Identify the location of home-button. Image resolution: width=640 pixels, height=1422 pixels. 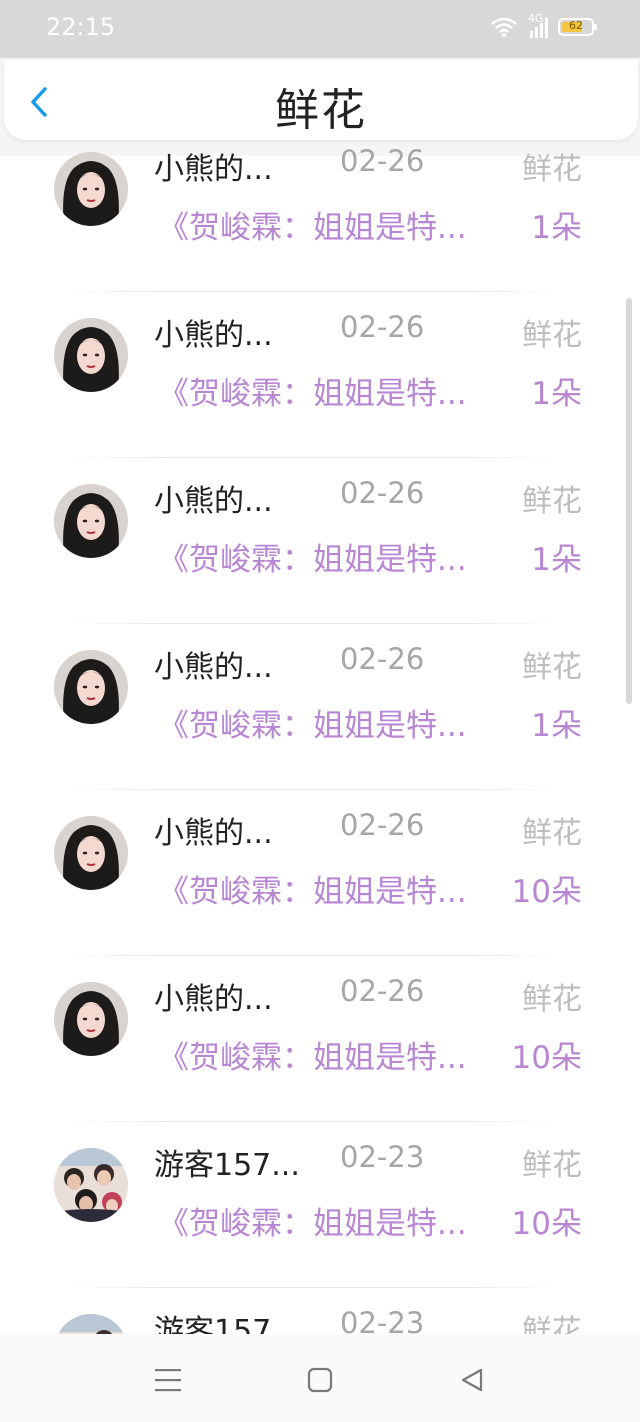
(320, 1380).